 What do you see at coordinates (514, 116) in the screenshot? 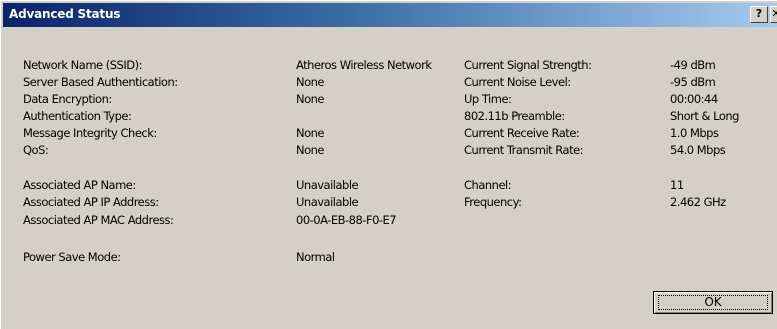
I see `preamble-label: 802.11b Preamble:` at bounding box center [514, 116].